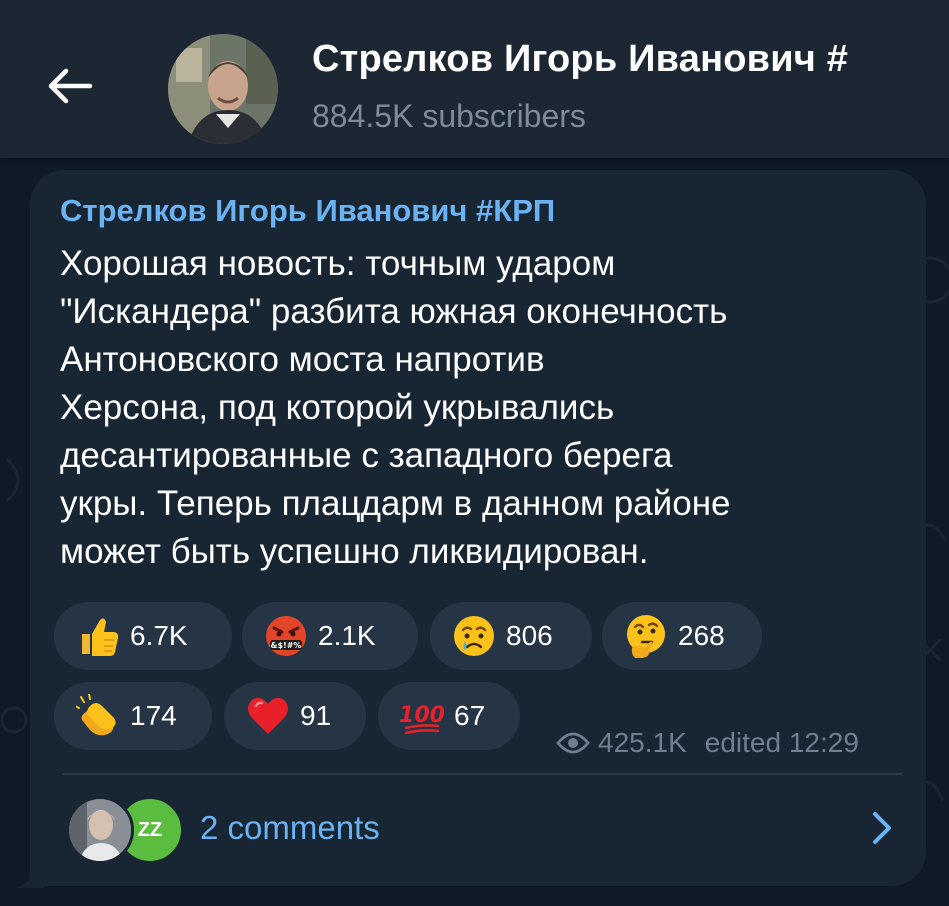 The image size is (949, 906). What do you see at coordinates (470, 715) in the screenshot?
I see `reaction-count: 67` at bounding box center [470, 715].